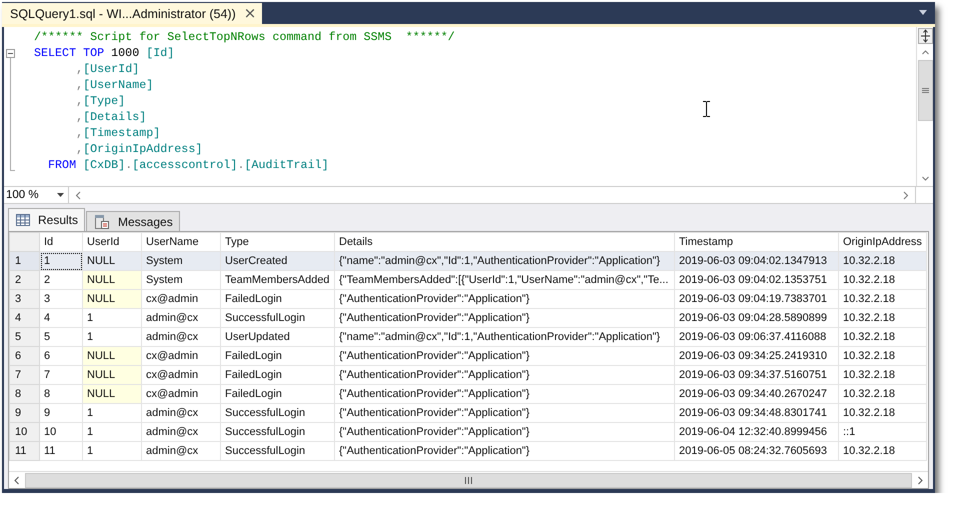 The width and height of the screenshot is (958, 508). What do you see at coordinates (756, 318) in the screenshot?
I see `table-cell: 2019-06-03 09:04:28.5890899` at bounding box center [756, 318].